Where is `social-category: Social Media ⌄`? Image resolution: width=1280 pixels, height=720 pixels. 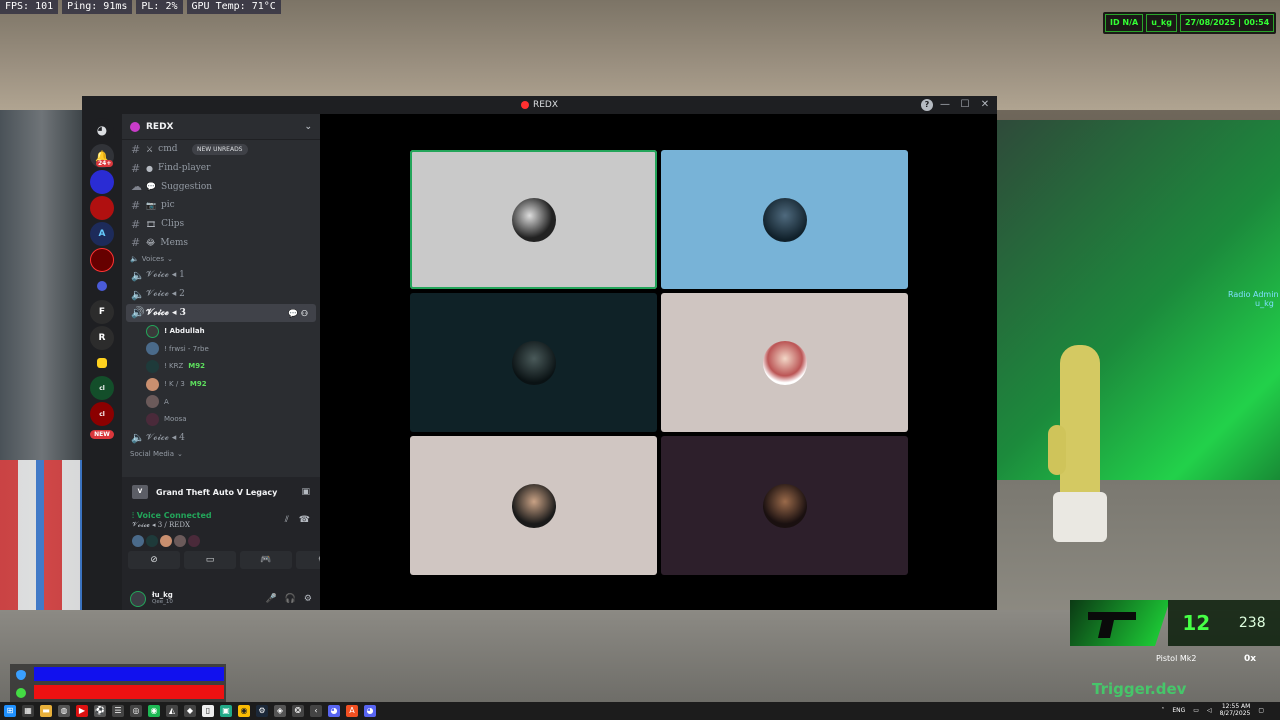
social-category: Social Media ⌄ is located at coordinates (221, 454).